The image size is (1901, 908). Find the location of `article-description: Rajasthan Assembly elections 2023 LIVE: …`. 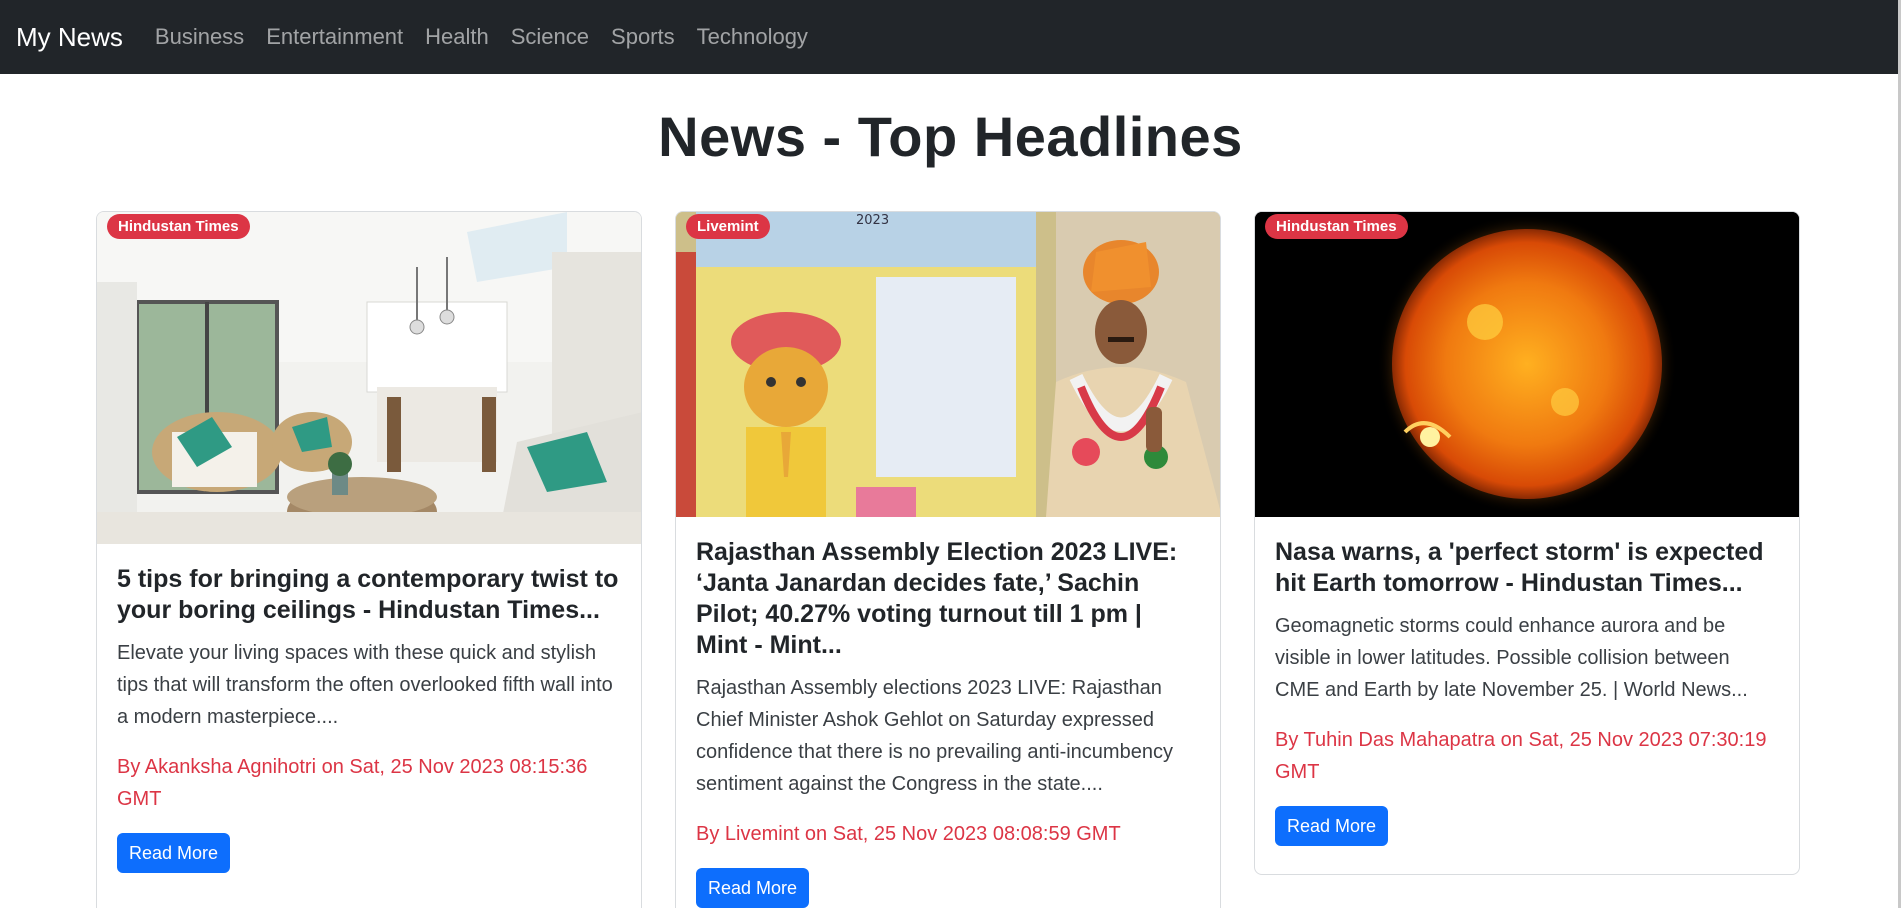

article-description: Rajasthan Assembly elections 2023 LIVE: … is located at coordinates (934, 736).